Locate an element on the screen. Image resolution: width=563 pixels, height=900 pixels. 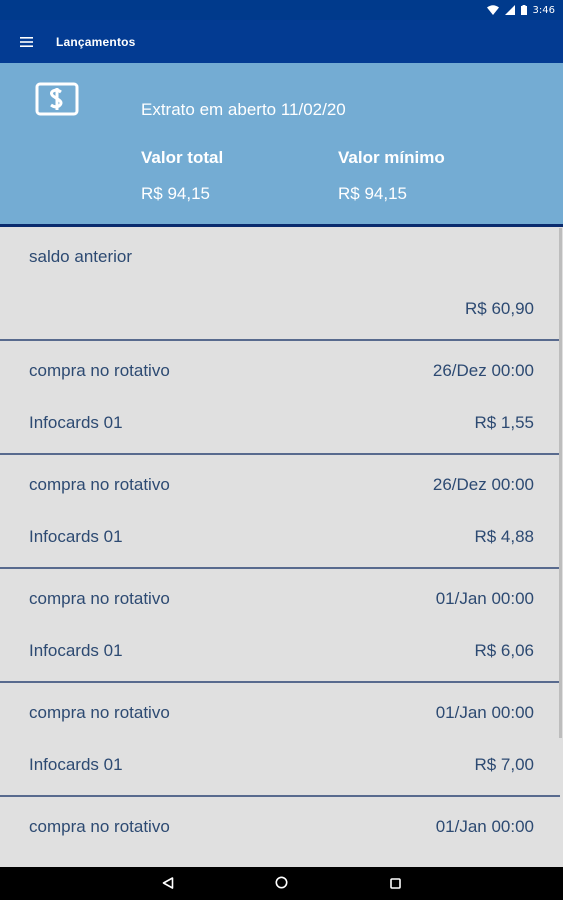
home-circle-icon is located at coordinates (281, 883).